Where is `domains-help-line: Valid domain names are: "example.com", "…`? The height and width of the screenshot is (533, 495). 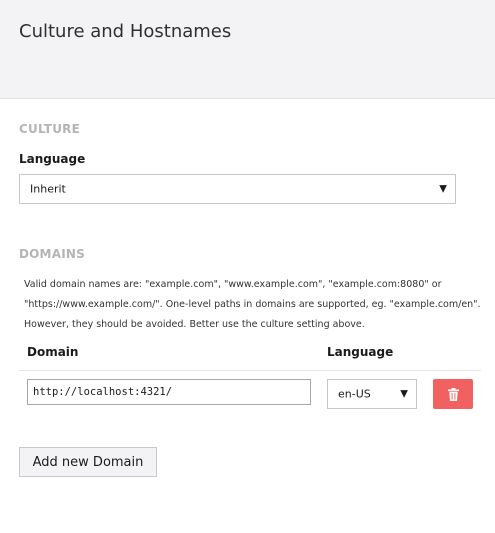 domains-help-line: Valid domain names are: "example.com", "… is located at coordinates (233, 284).